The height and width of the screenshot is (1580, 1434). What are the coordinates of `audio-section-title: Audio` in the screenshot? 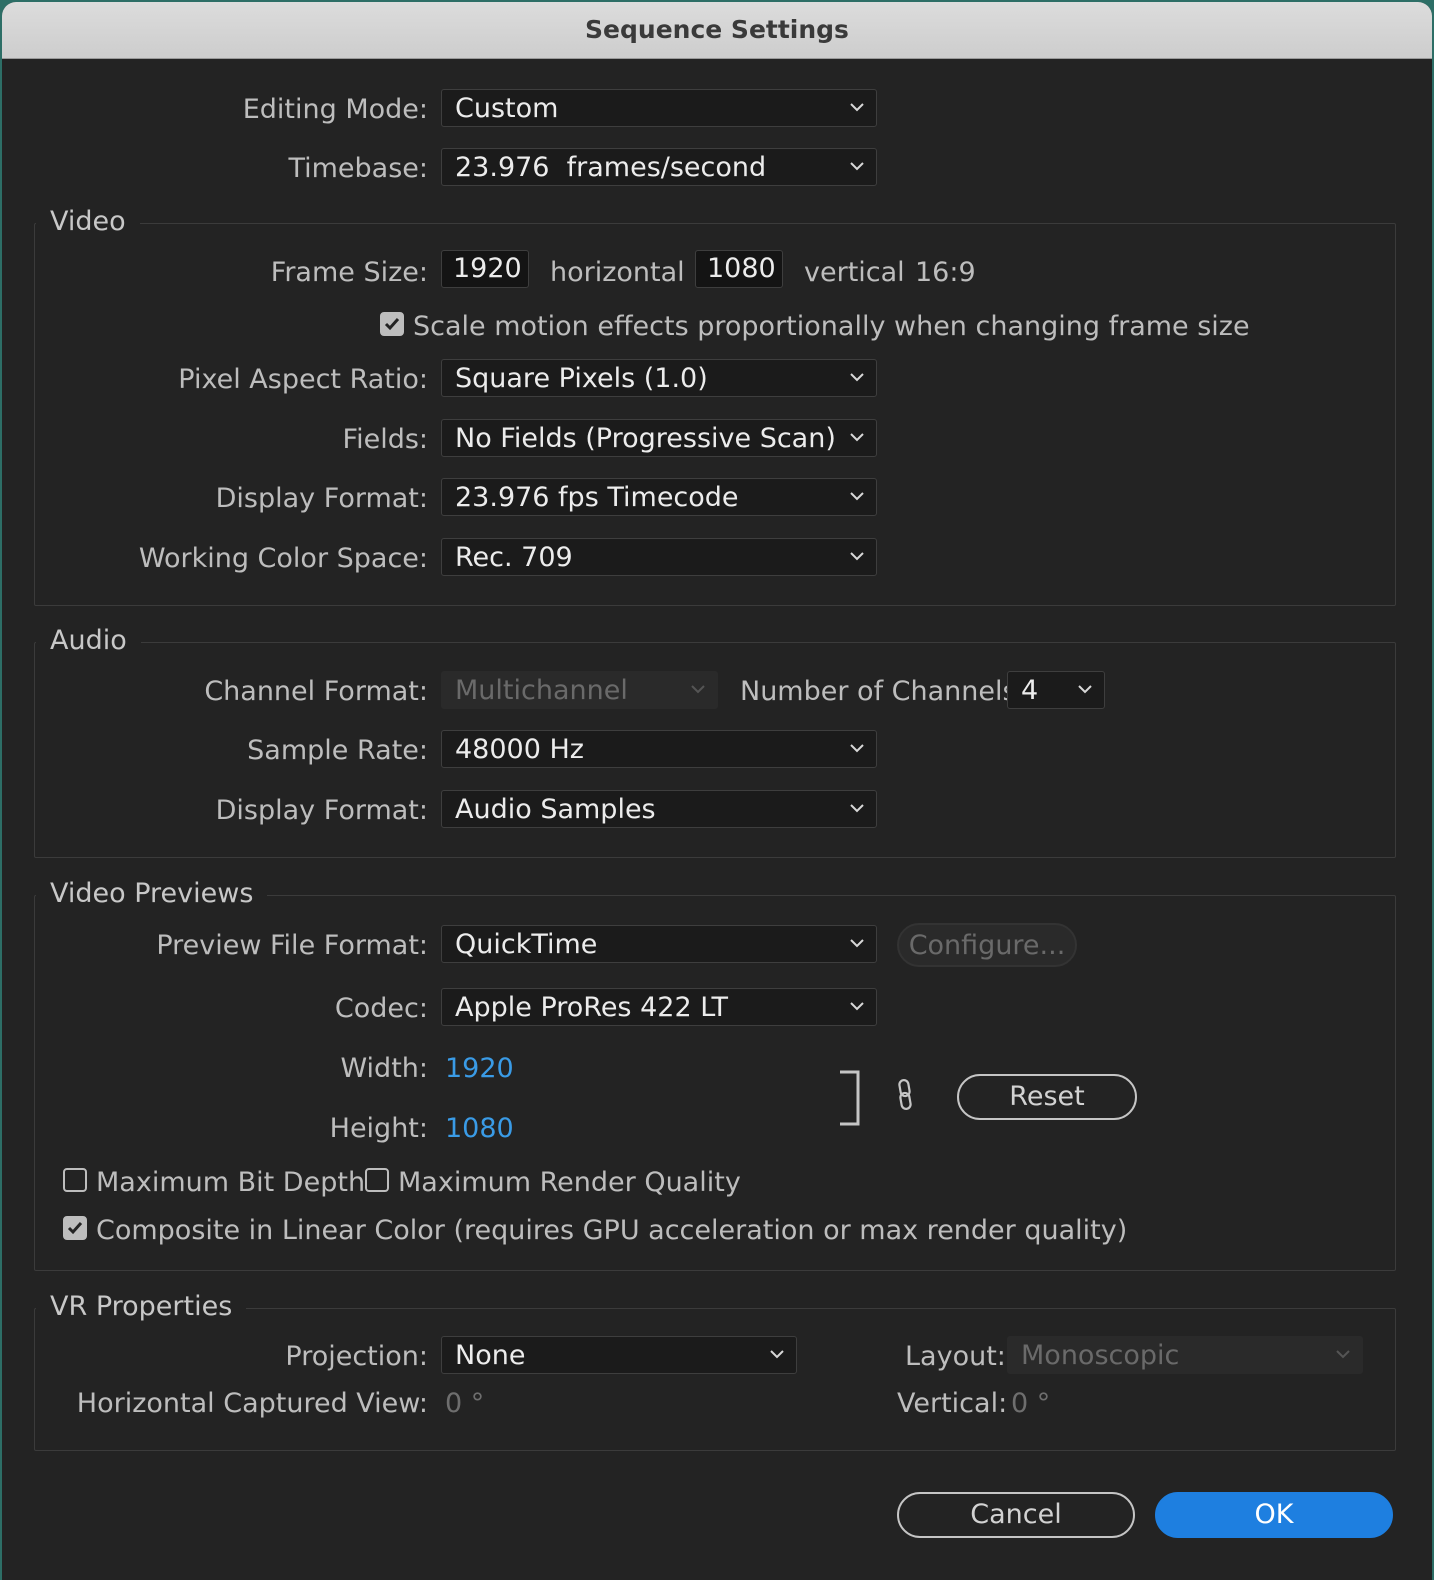 It's located at (88, 641).